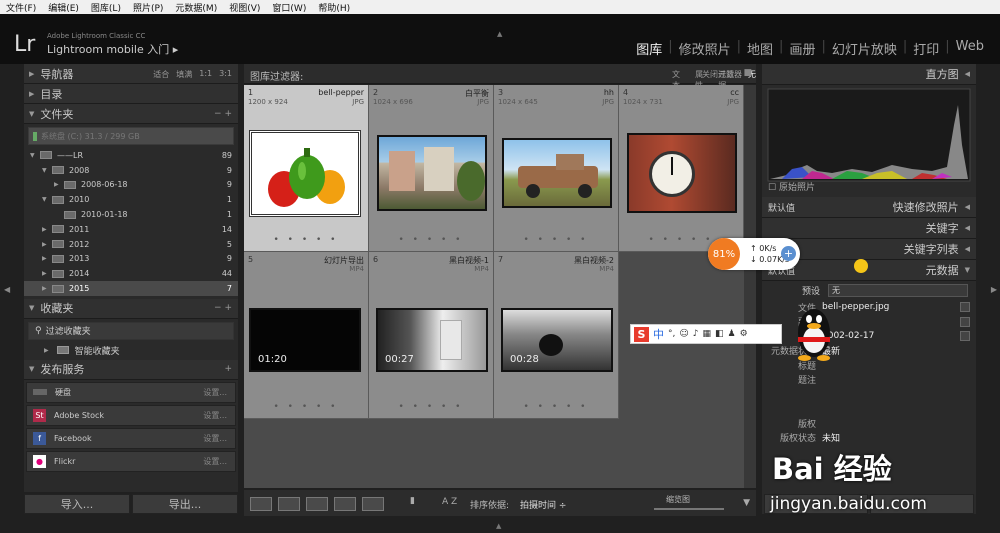  Describe the element at coordinates (869, 74) in the screenshot. I see `histogram-header: 直方图 ◀` at that location.